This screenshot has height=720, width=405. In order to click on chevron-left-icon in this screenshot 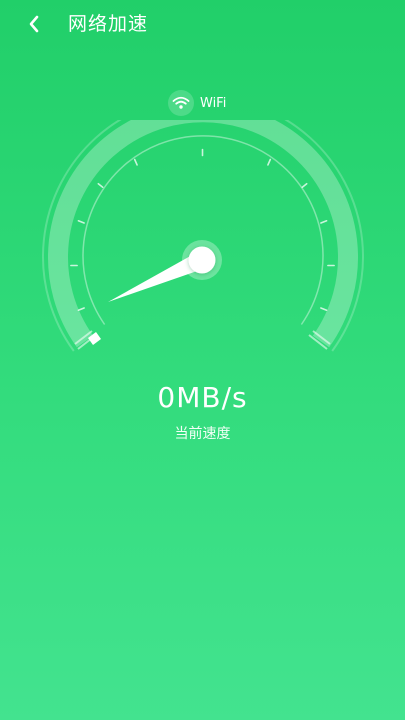, I will do `click(34, 24)`.